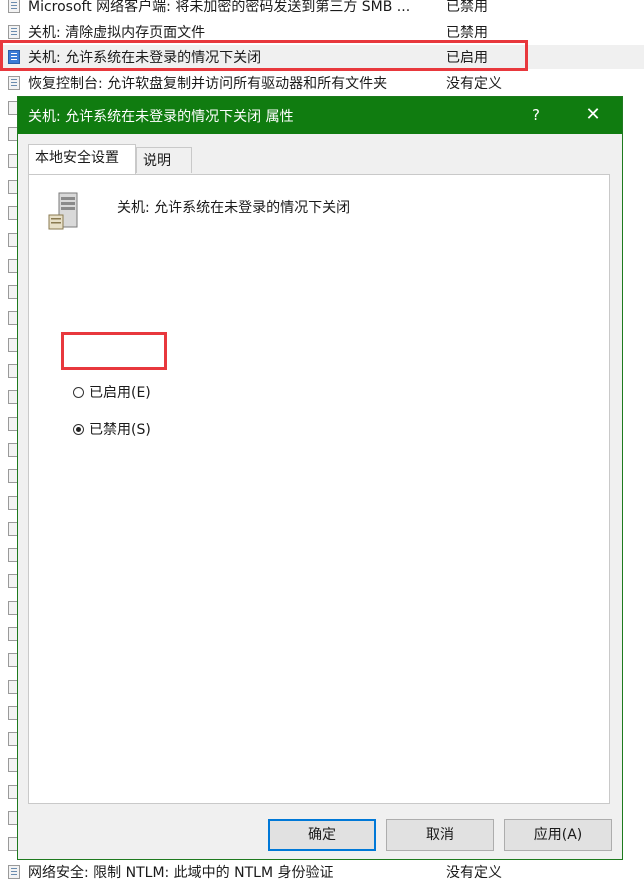 The image size is (644, 891). Describe the element at coordinates (120, 392) in the screenshot. I see `radio-enabled-label: 已启用(E)` at that location.